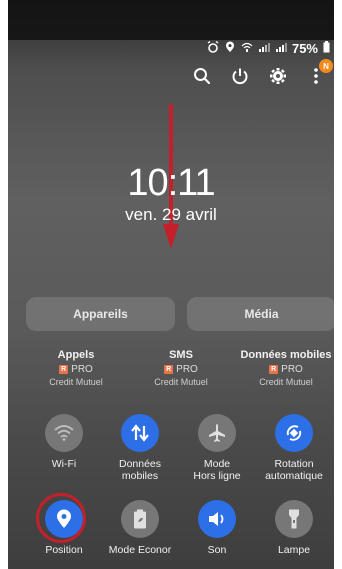  I want to click on alarm-icon, so click(213, 48).